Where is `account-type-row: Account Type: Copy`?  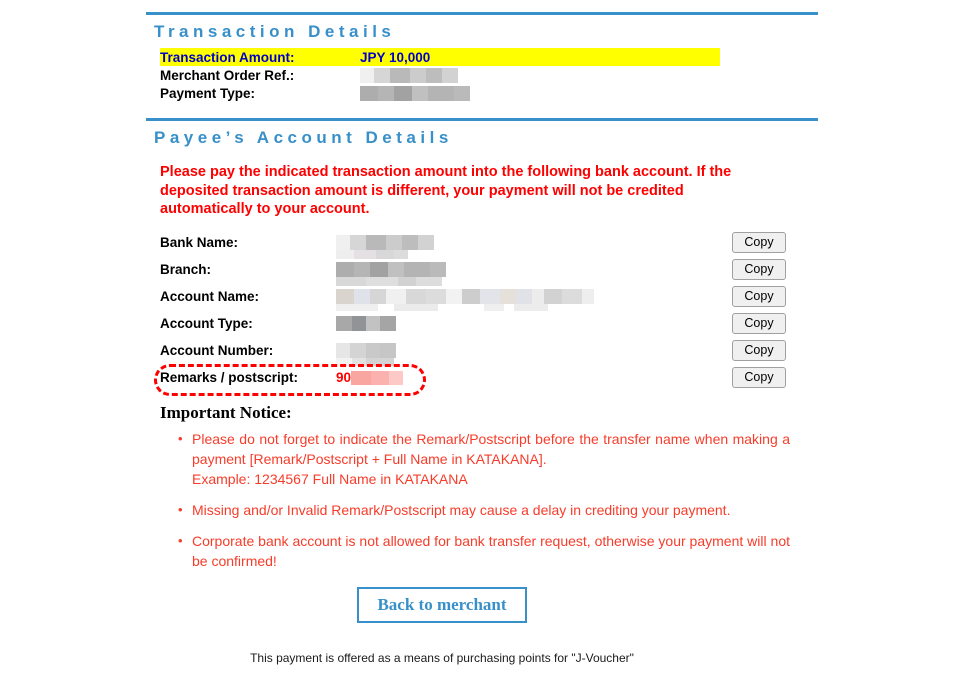 account-type-row: Account Type: Copy is located at coordinates (482, 327).